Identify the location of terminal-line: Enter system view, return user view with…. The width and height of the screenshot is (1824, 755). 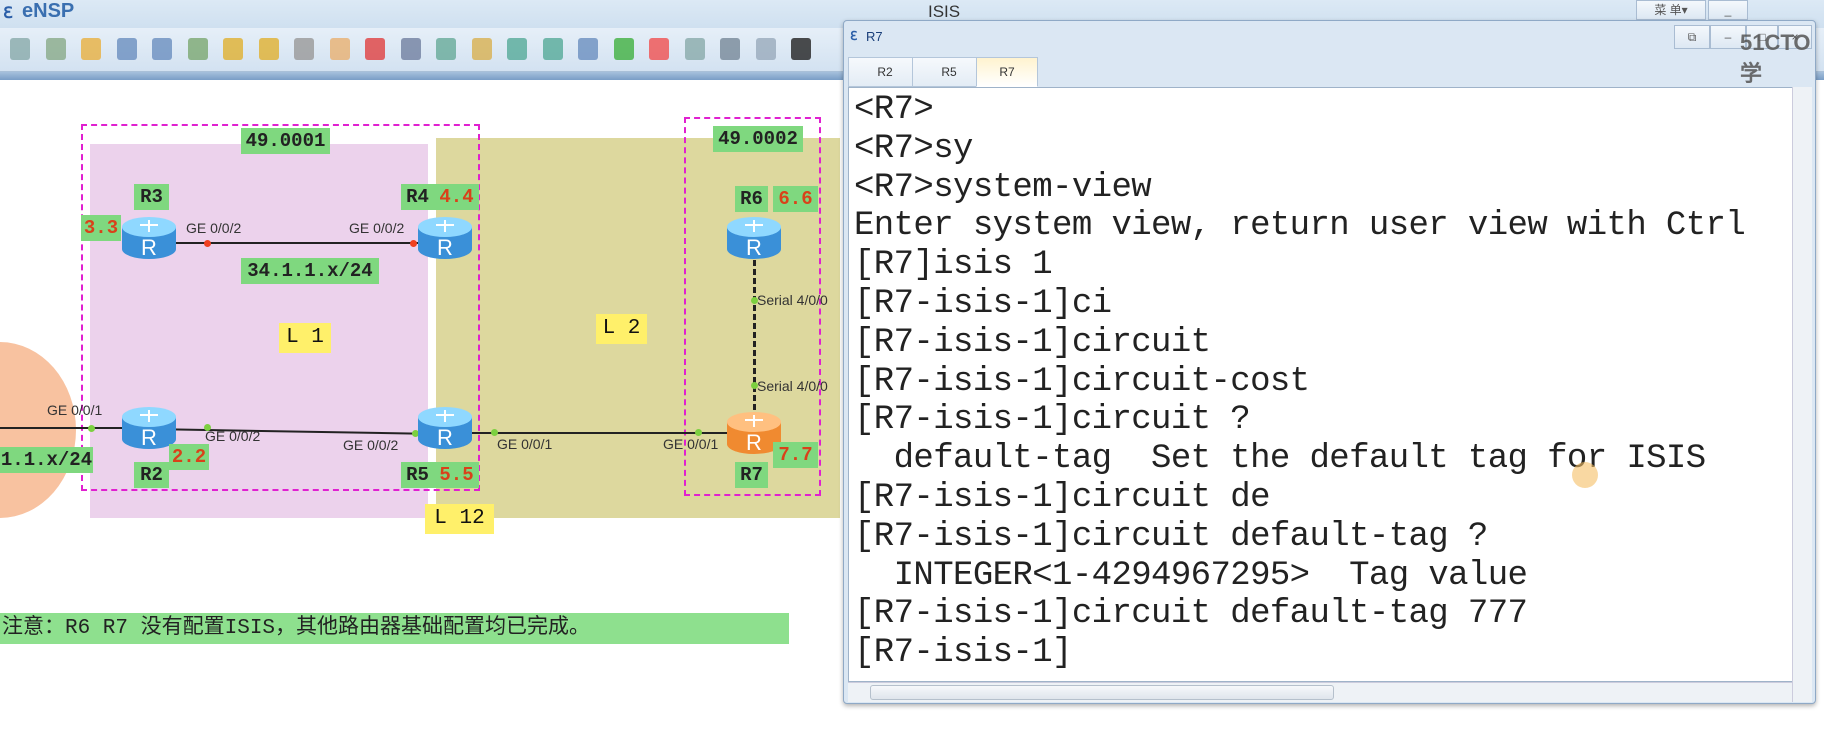
(1300, 226).